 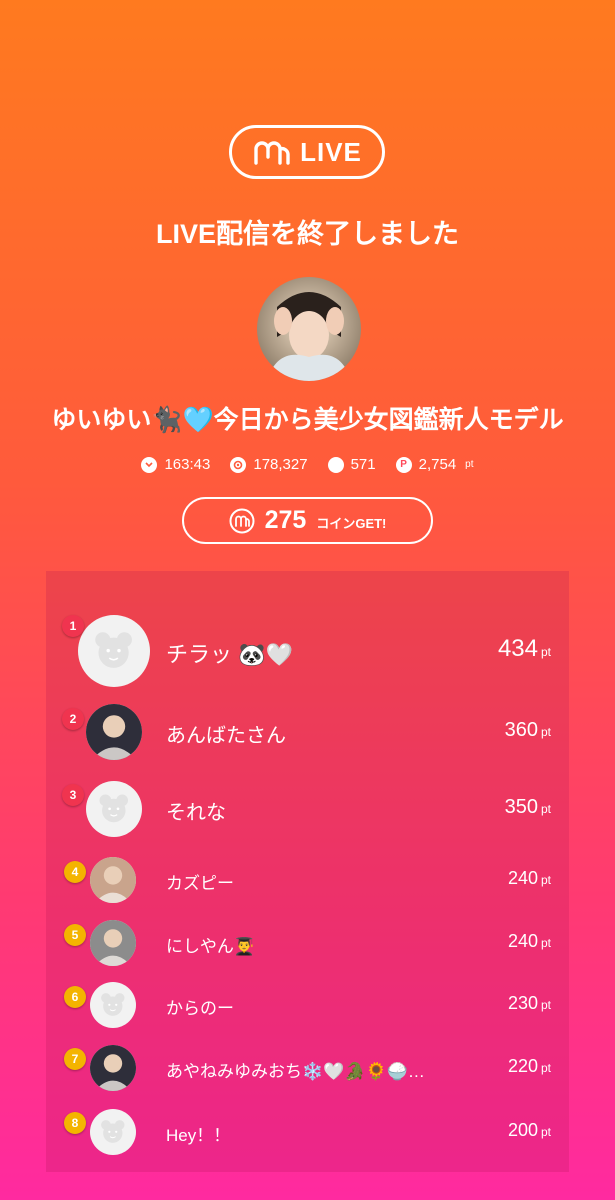 I want to click on rank-badge: 4, so click(x=75, y=872).